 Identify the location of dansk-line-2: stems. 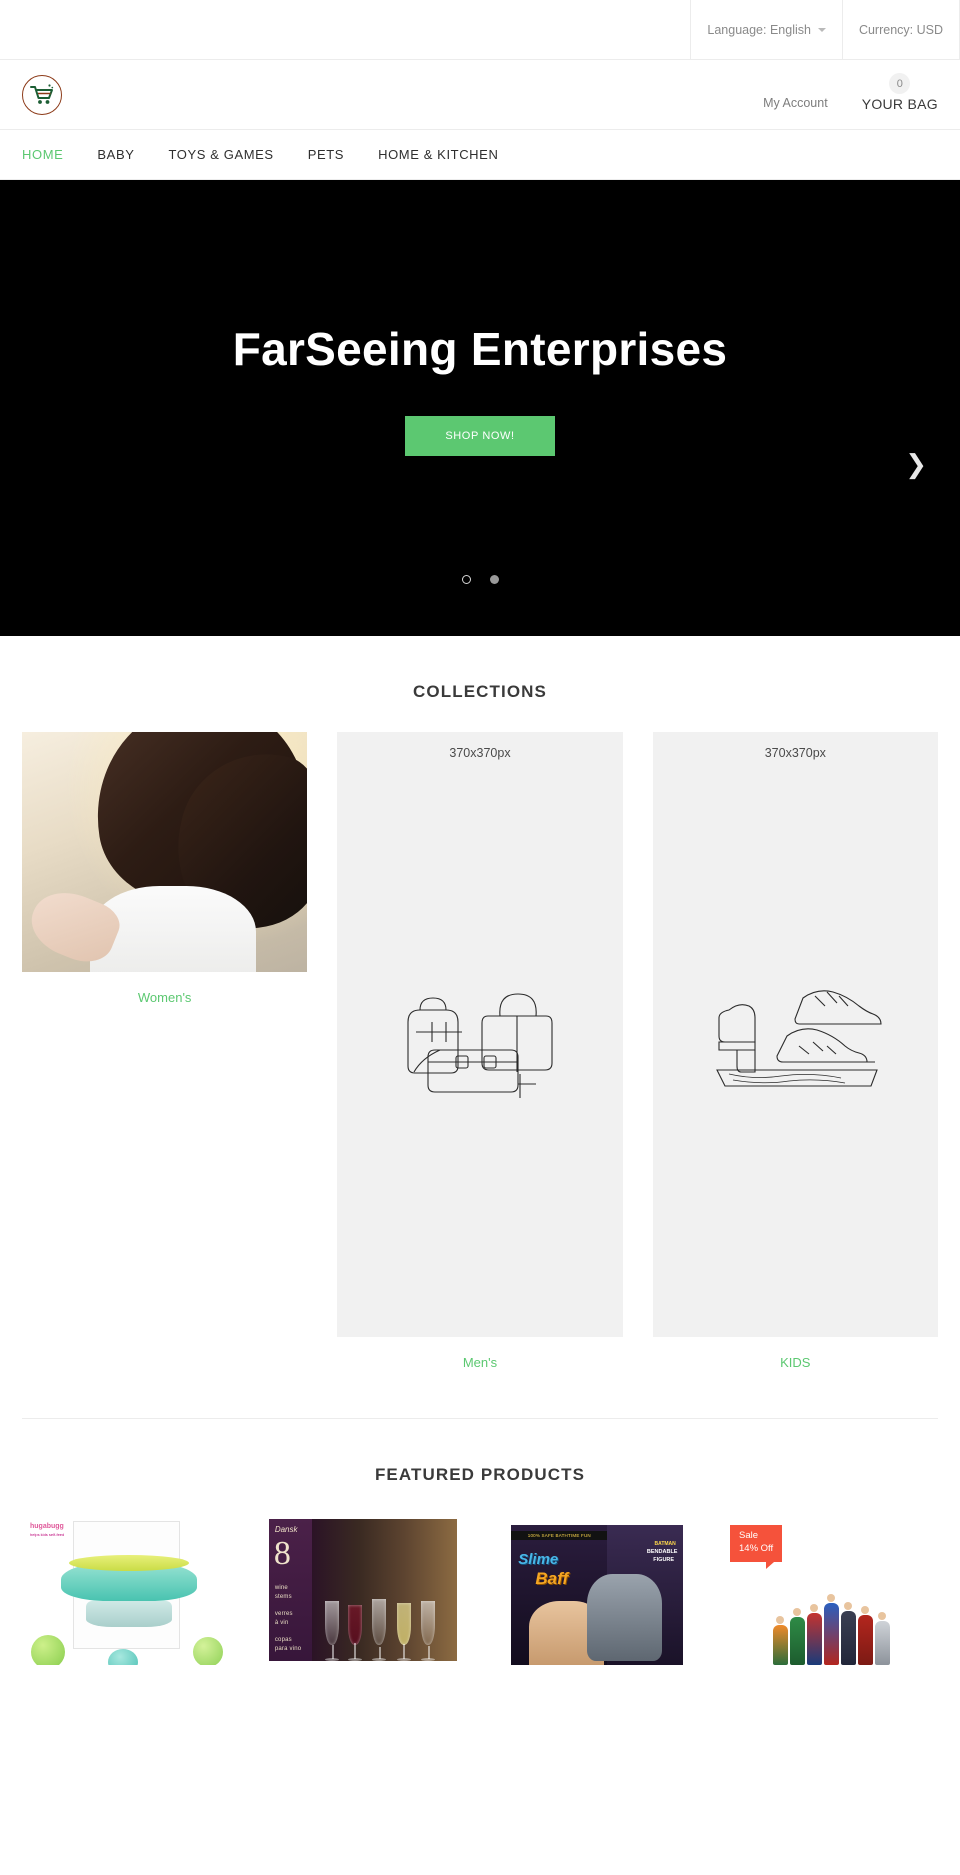
(283, 1597).